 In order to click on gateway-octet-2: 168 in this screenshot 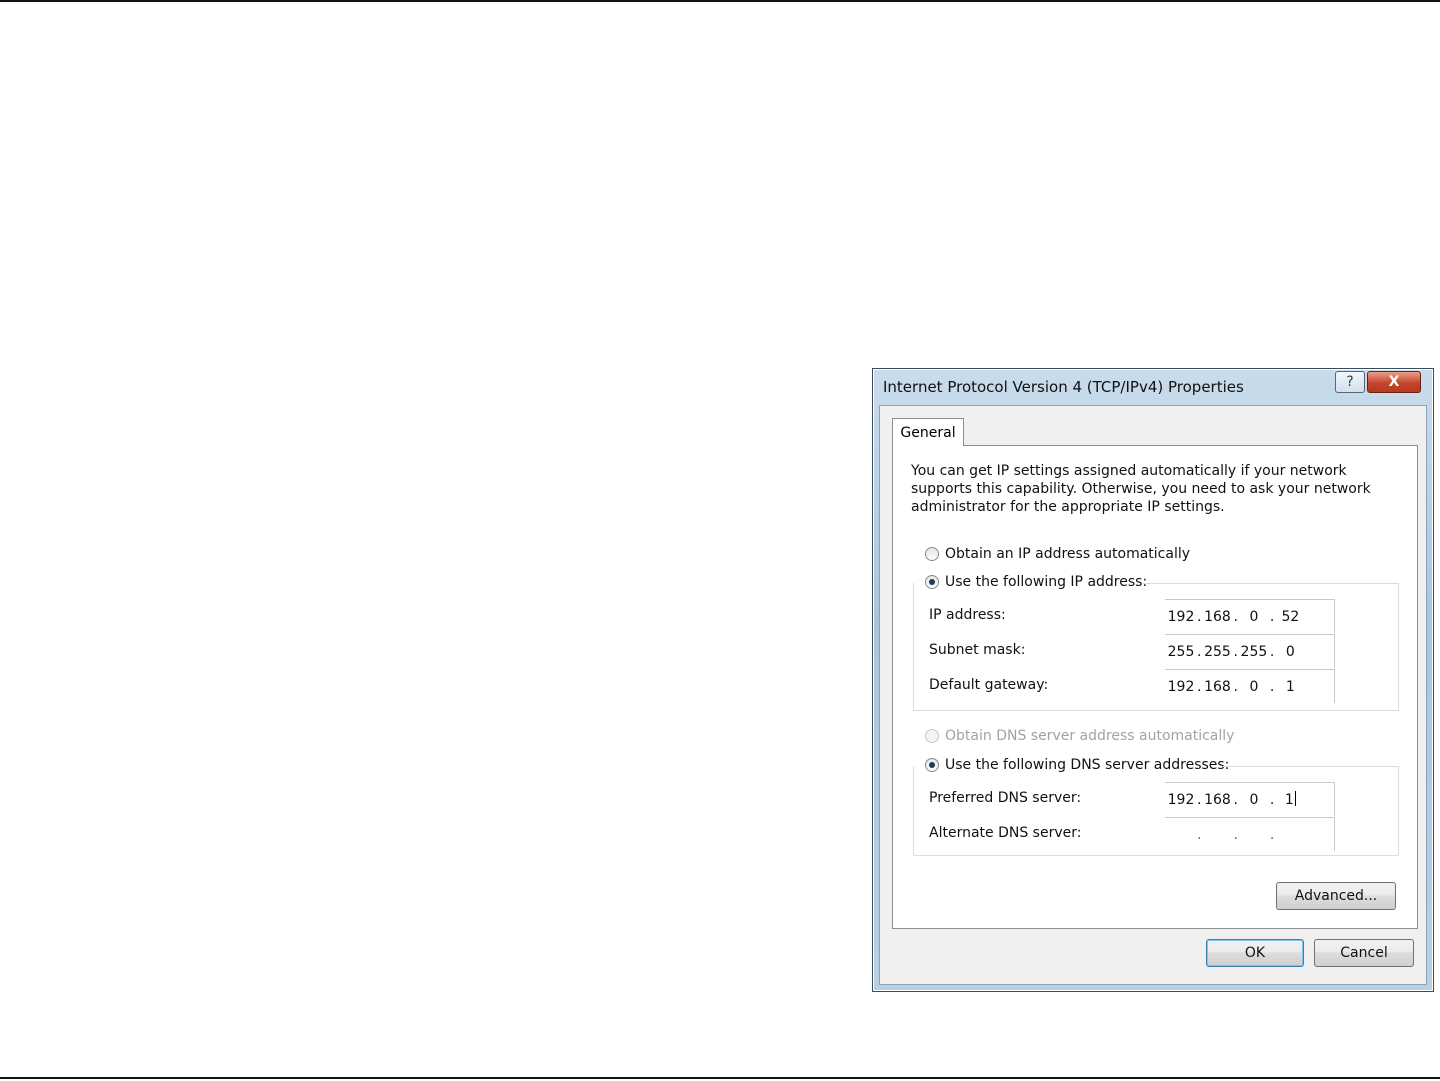, I will do `click(1217, 686)`.